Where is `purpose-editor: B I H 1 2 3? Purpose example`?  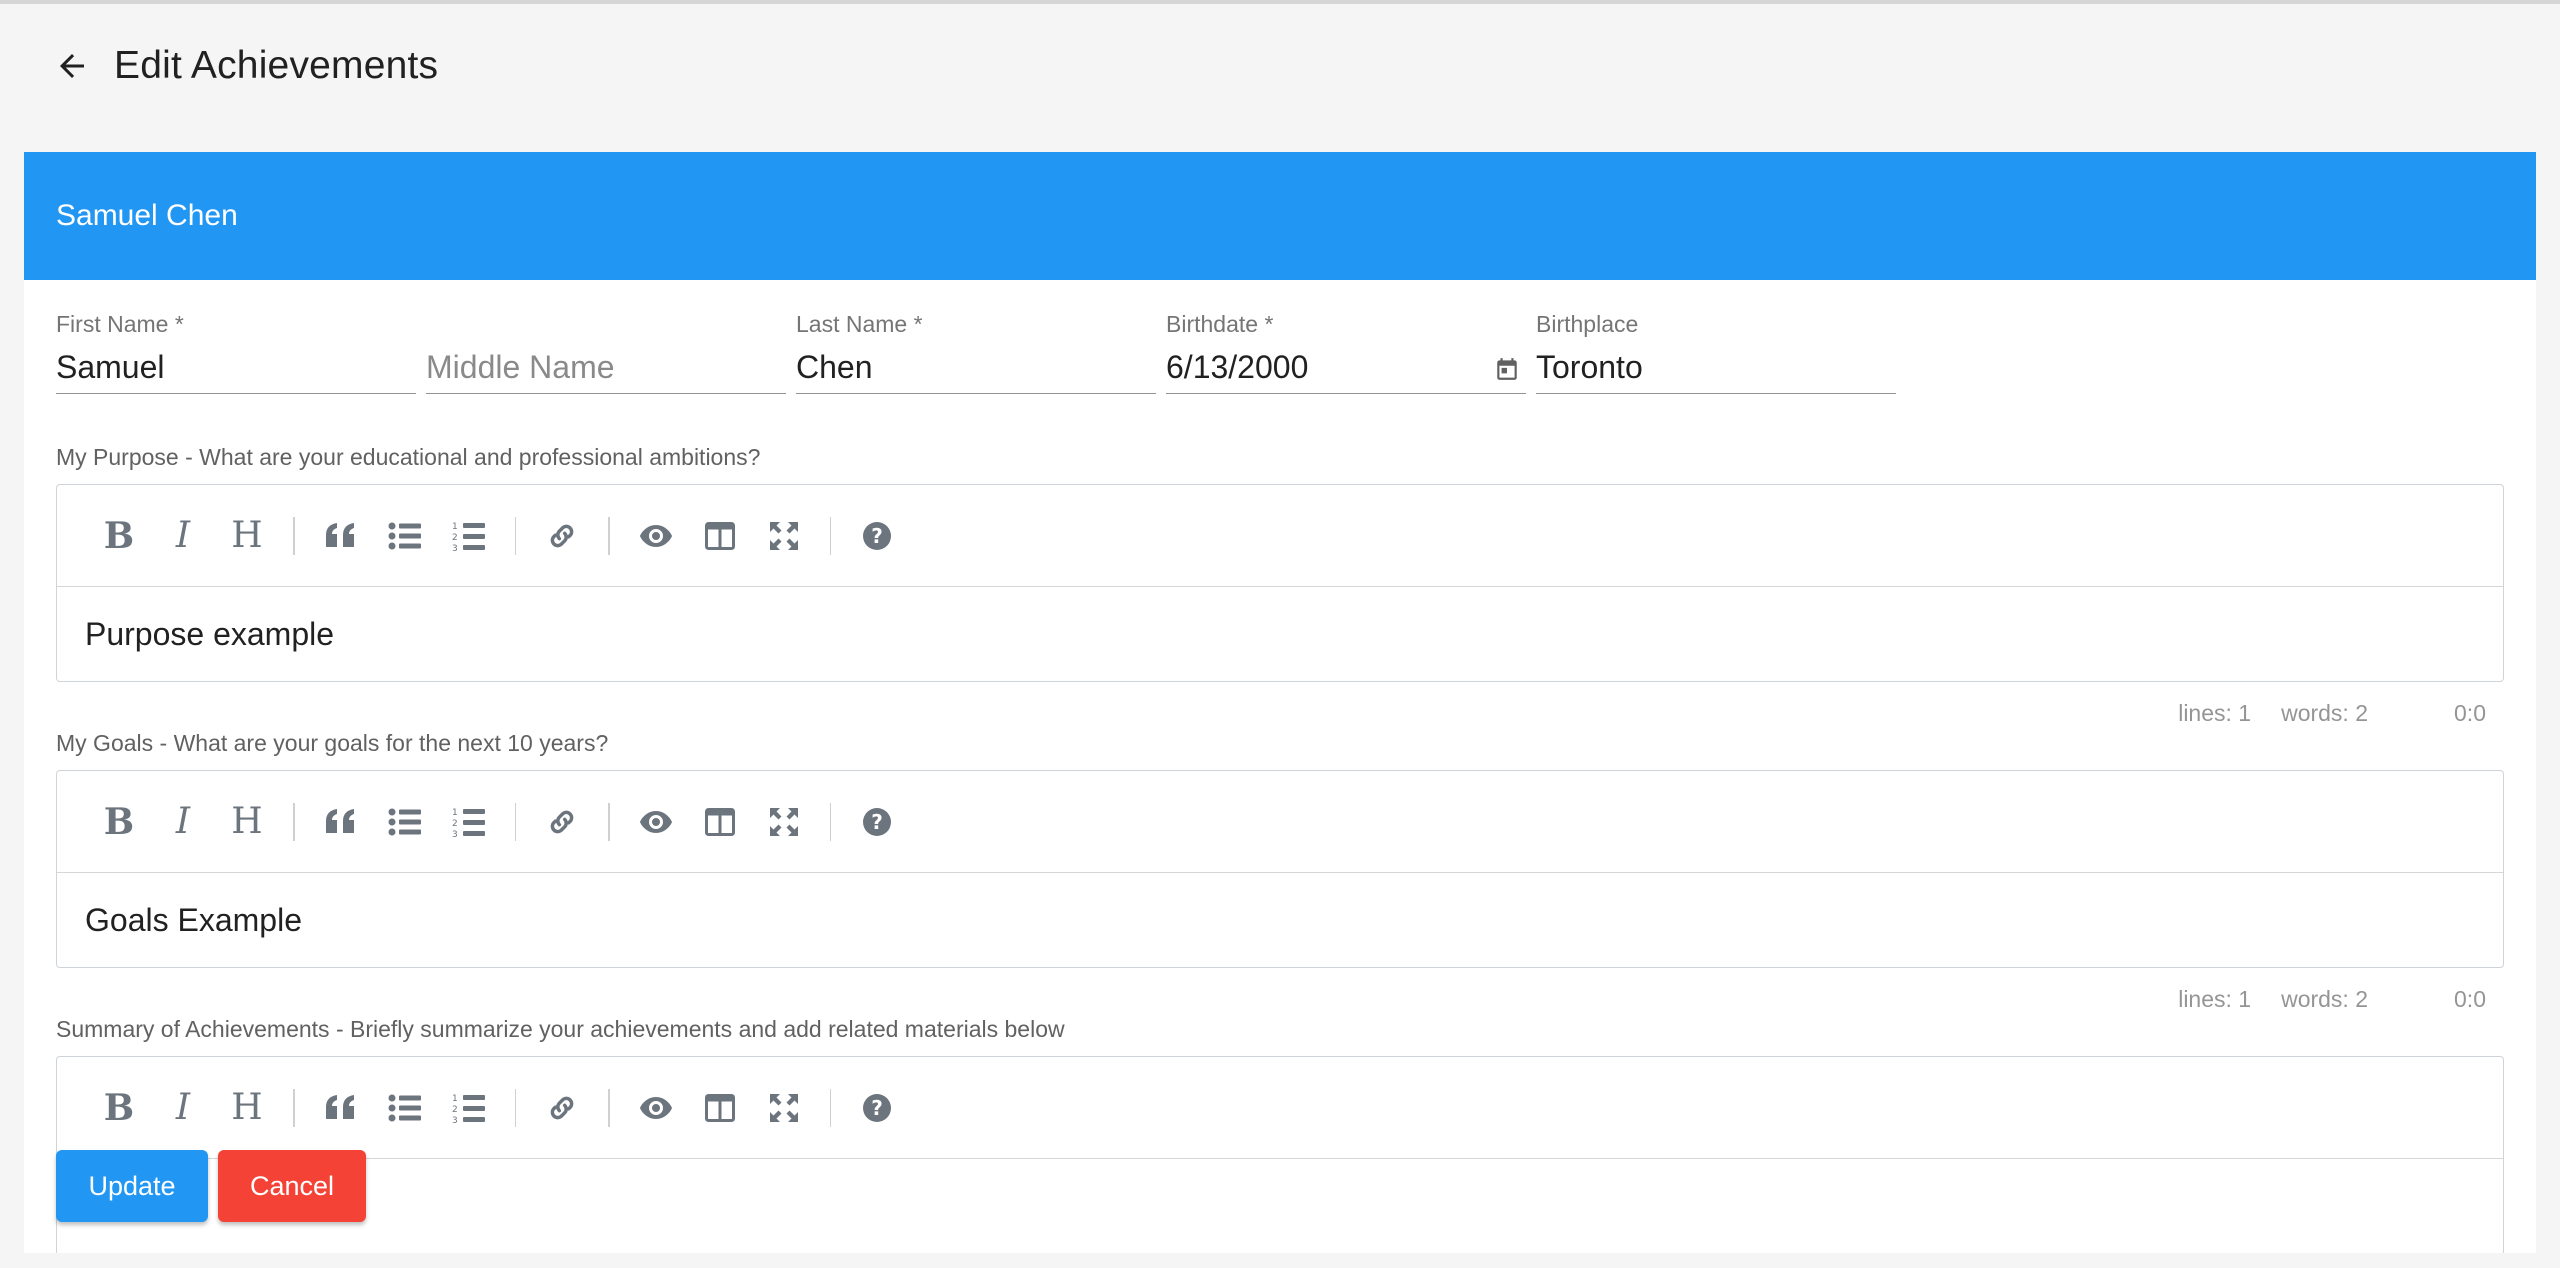
purpose-editor: B I H 1 2 3? Purpose example is located at coordinates (1280, 583).